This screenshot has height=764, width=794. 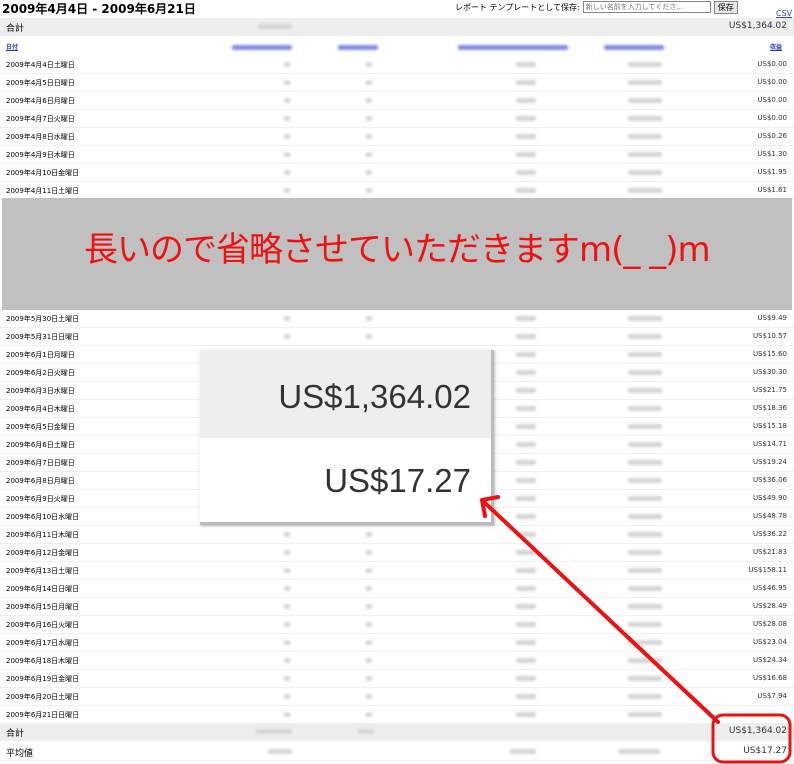 What do you see at coordinates (40, 409) in the screenshot?
I see `row-date: 2009年6月4日木曜日` at bounding box center [40, 409].